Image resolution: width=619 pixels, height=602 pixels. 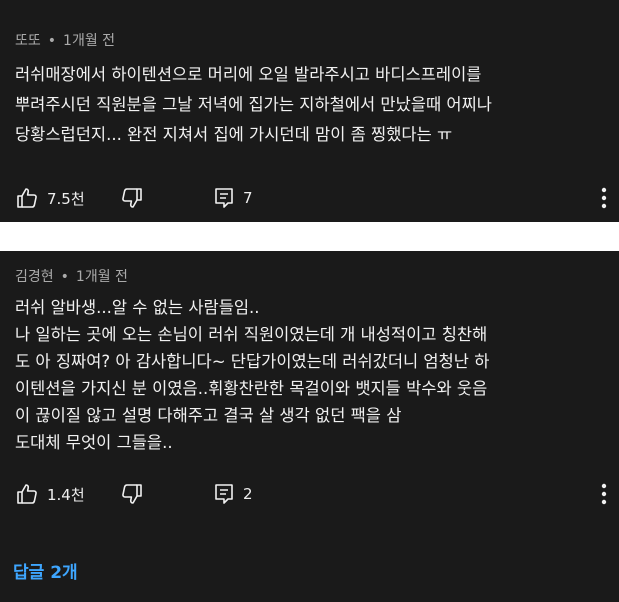 I want to click on reply-count: 7, so click(x=248, y=198).